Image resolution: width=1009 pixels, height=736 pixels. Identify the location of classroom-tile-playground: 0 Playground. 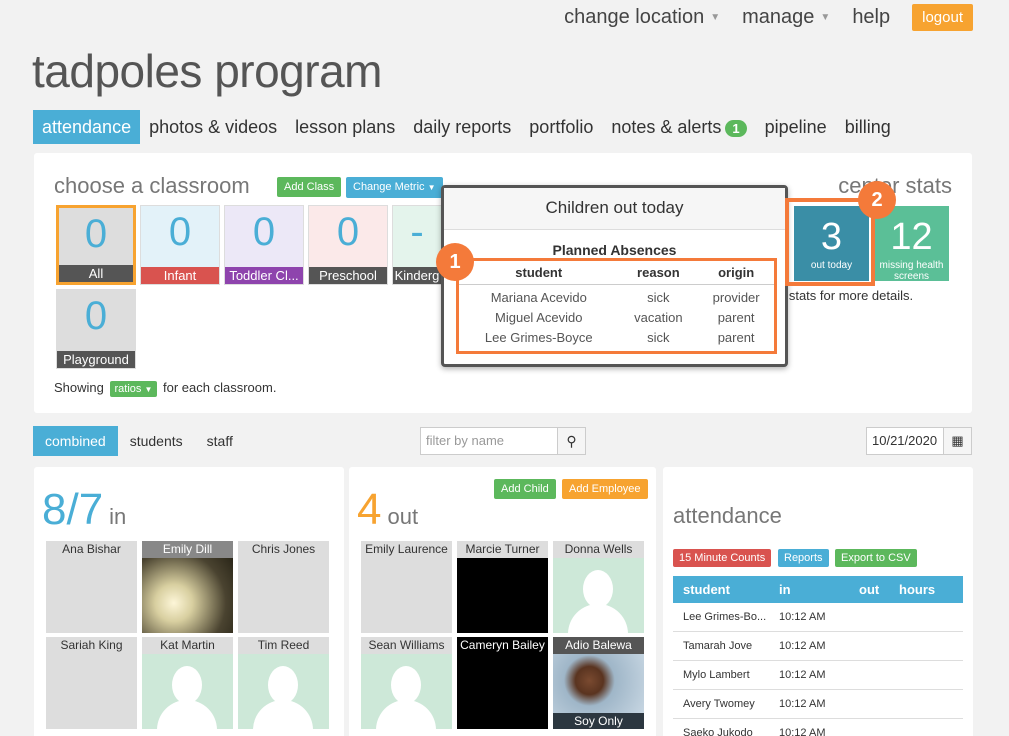
(96, 329).